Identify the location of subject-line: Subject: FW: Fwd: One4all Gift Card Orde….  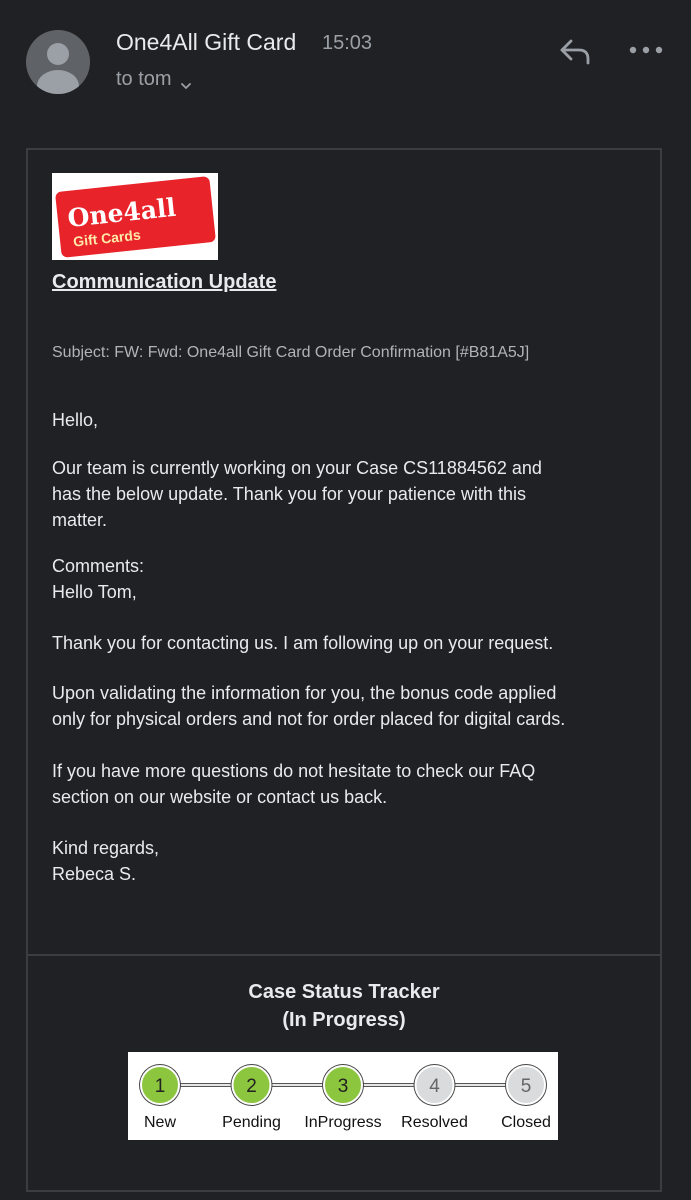
(291, 352).